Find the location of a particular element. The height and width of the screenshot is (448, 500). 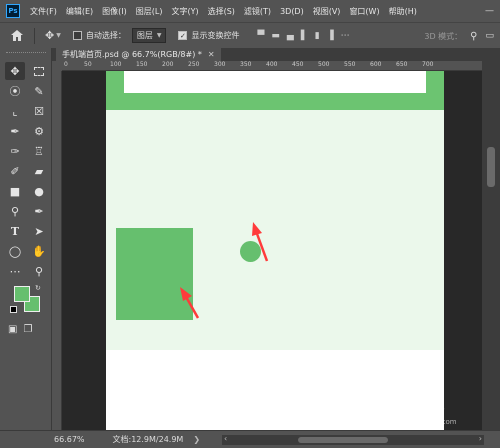

ruler-tick: 250 is located at coordinates (194, 64).